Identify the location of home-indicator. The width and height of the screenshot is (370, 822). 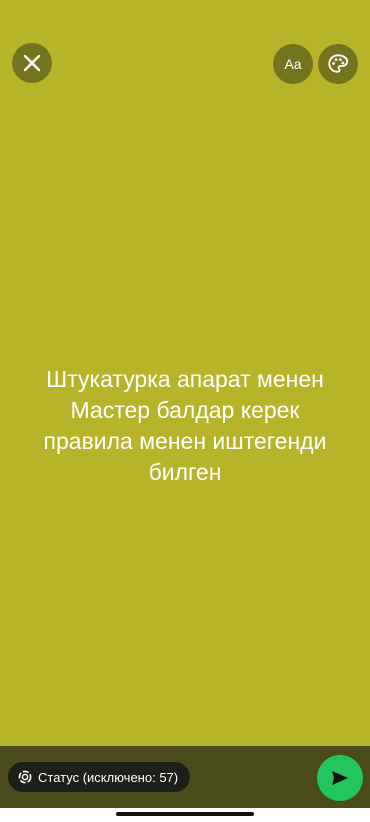
(185, 814).